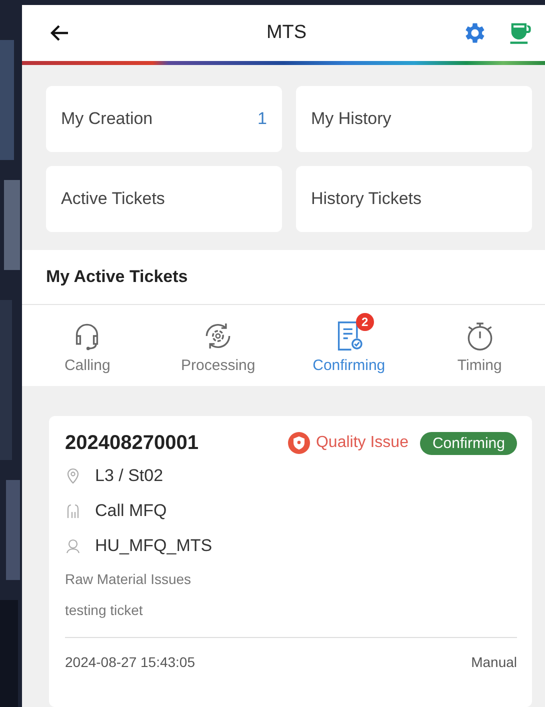 The width and height of the screenshot is (545, 707). Describe the element at coordinates (362, 443) in the screenshot. I see `ticket-category: Quality Issue` at that location.